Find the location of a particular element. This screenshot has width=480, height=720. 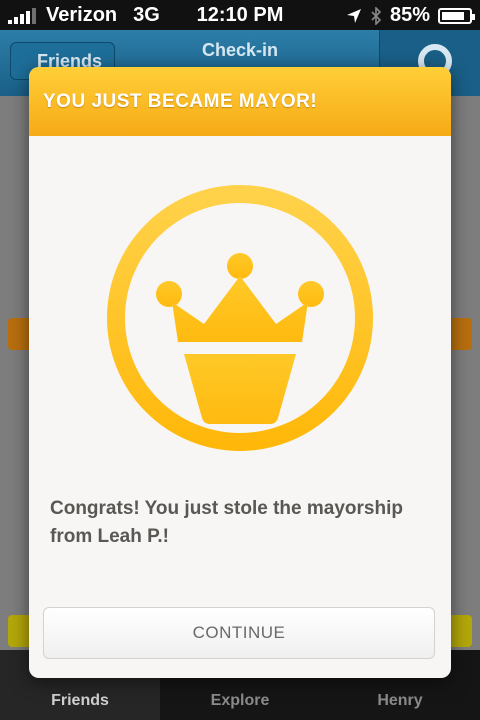

modal-title: YOU JUST BECAME MAYOR! is located at coordinates (180, 101).